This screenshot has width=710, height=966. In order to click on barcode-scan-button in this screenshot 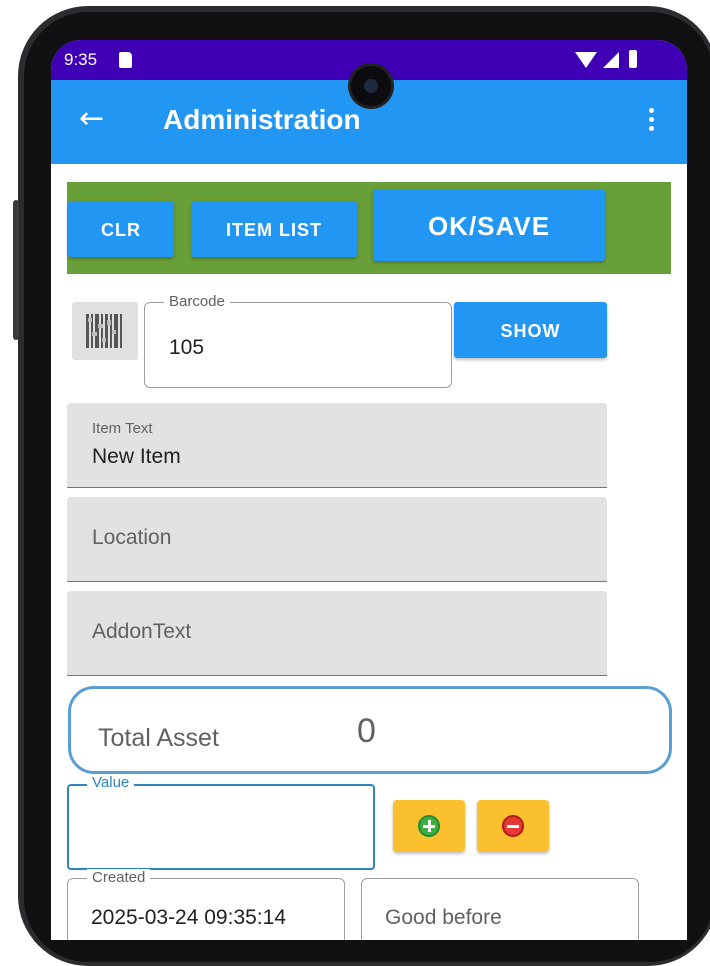, I will do `click(105, 331)`.